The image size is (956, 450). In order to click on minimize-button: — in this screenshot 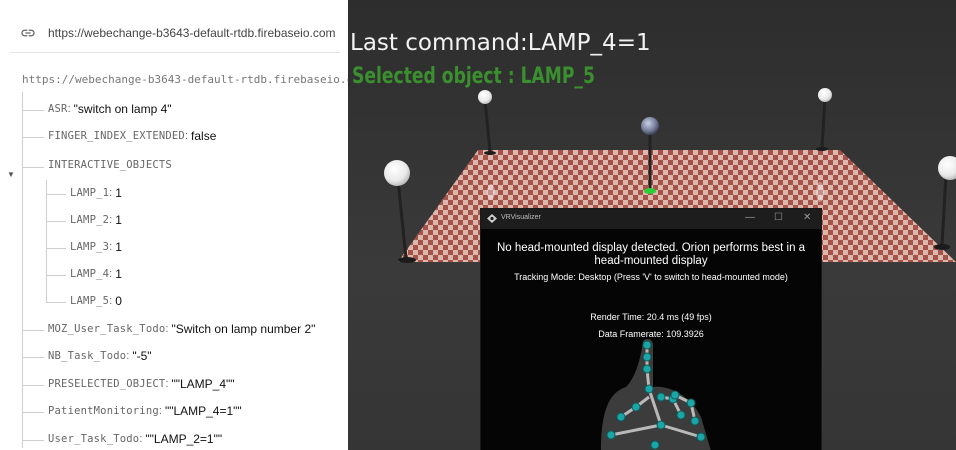, I will do `click(750, 217)`.